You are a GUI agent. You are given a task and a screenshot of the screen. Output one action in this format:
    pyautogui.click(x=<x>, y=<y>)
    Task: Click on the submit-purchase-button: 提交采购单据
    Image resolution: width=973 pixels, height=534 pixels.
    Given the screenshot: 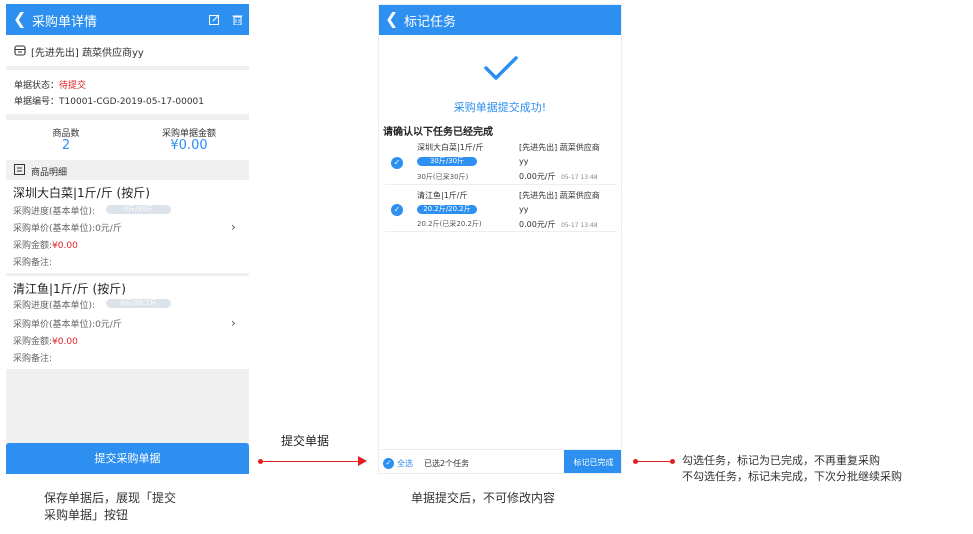 What is the action you would take?
    pyautogui.click(x=127, y=458)
    